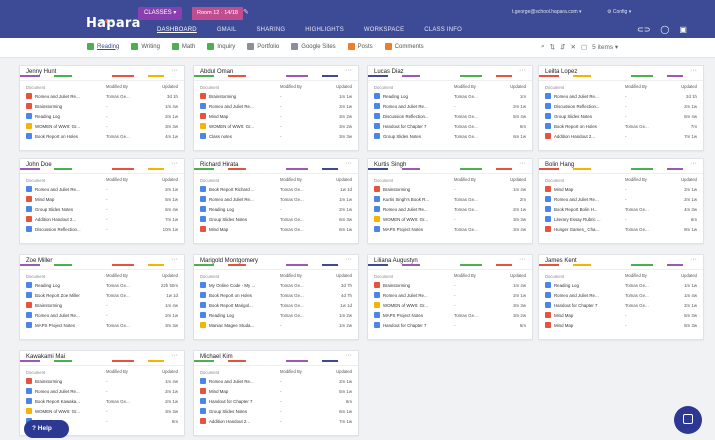 This screenshot has height=440, width=715. I want to click on chat-button, so click(688, 420).